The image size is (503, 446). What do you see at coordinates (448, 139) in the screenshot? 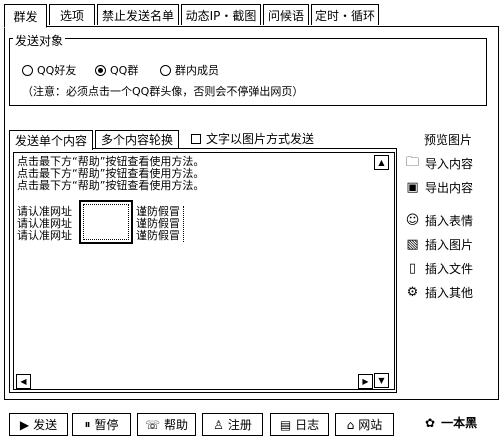
I see `preview-image-button: 预览图片` at bounding box center [448, 139].